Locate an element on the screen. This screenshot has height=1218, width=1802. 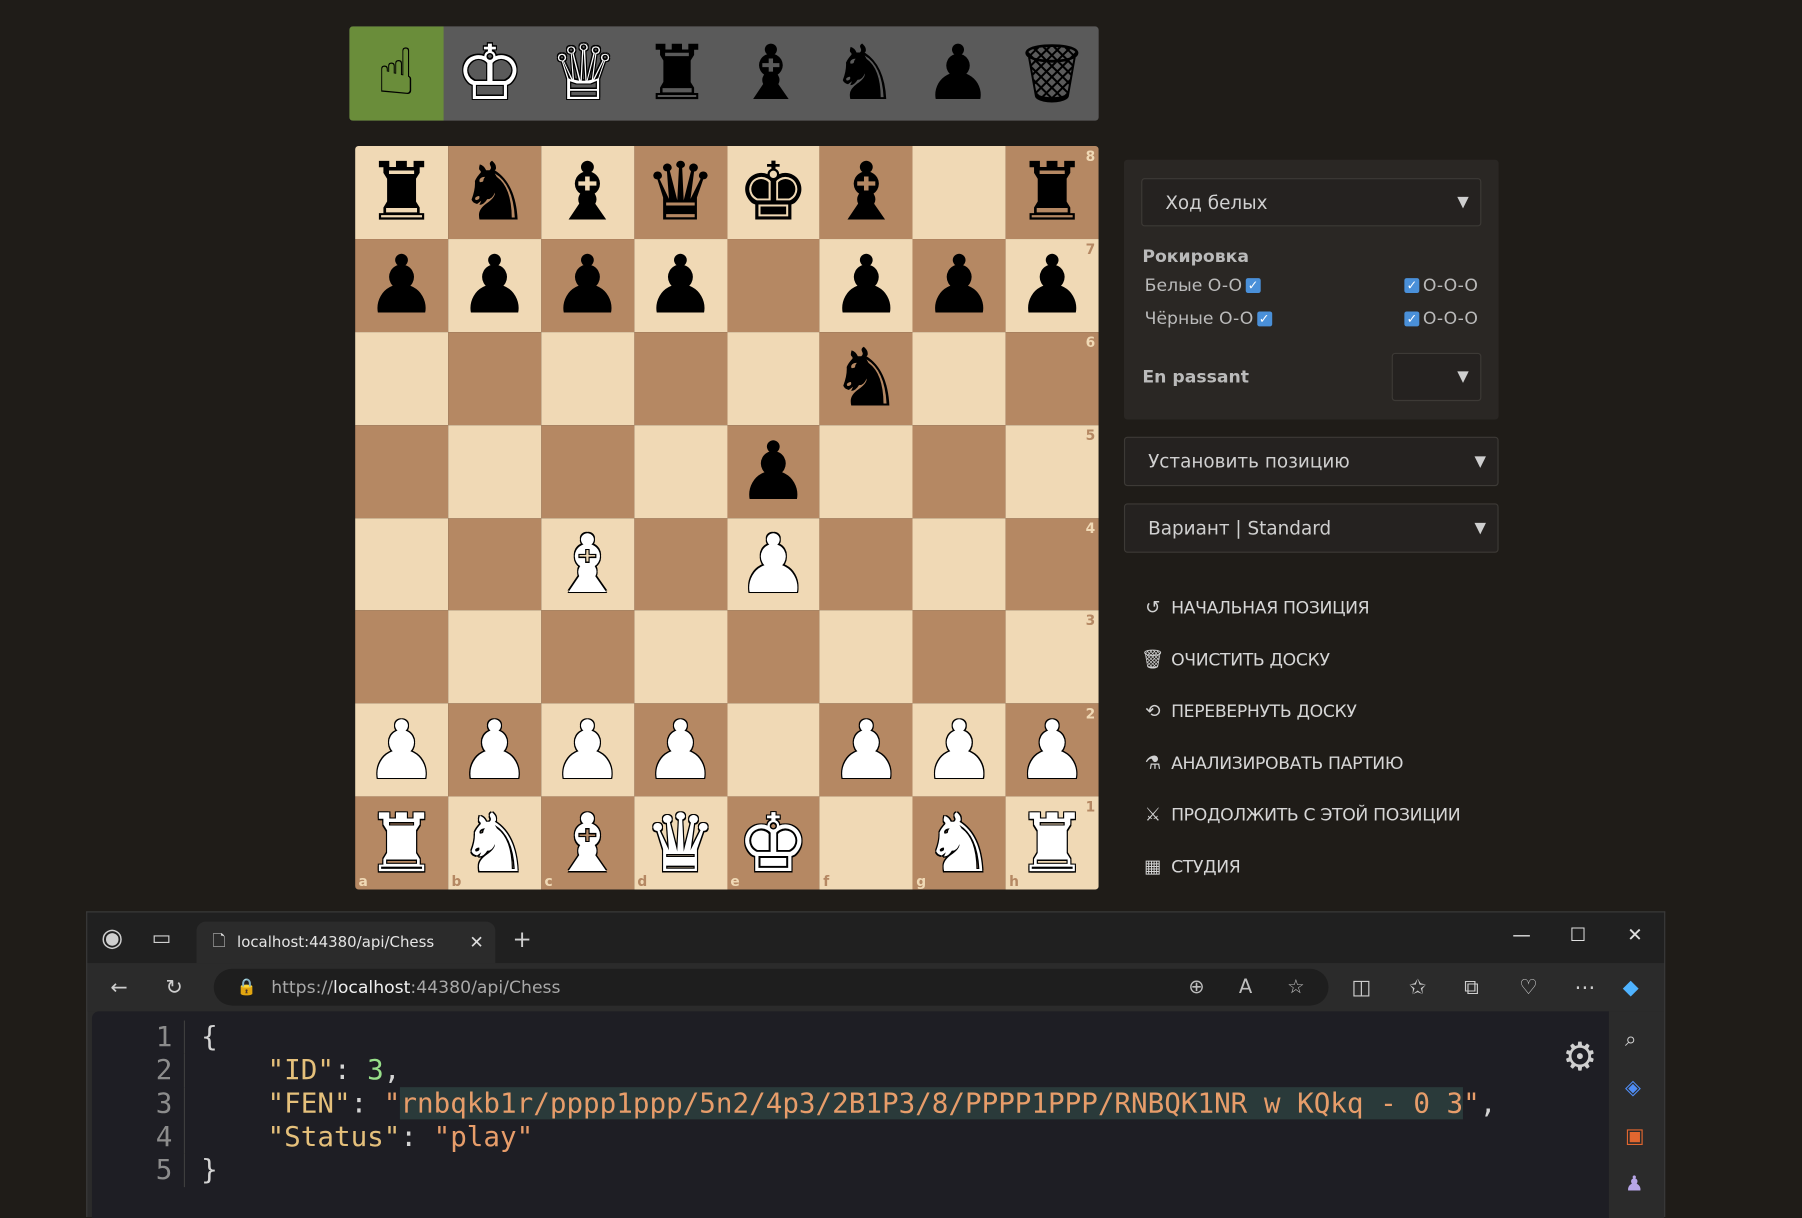
en-passant-select: ▼ is located at coordinates (1436, 377).